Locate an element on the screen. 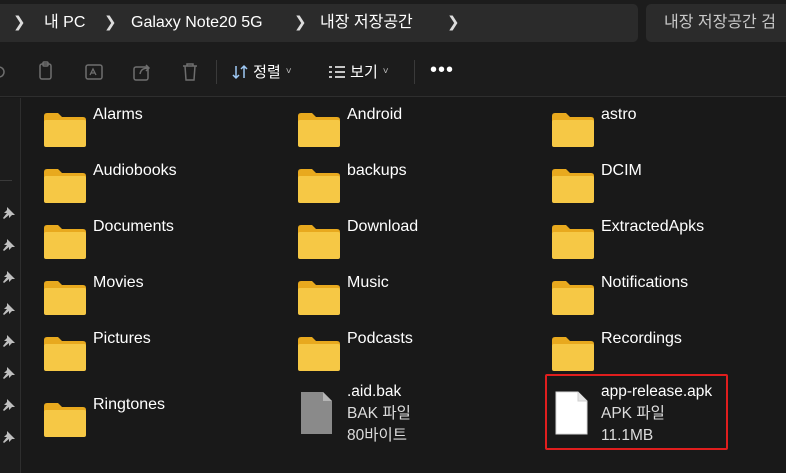  breadcrumb-device: Galaxy Note20 5G is located at coordinates (197, 23).